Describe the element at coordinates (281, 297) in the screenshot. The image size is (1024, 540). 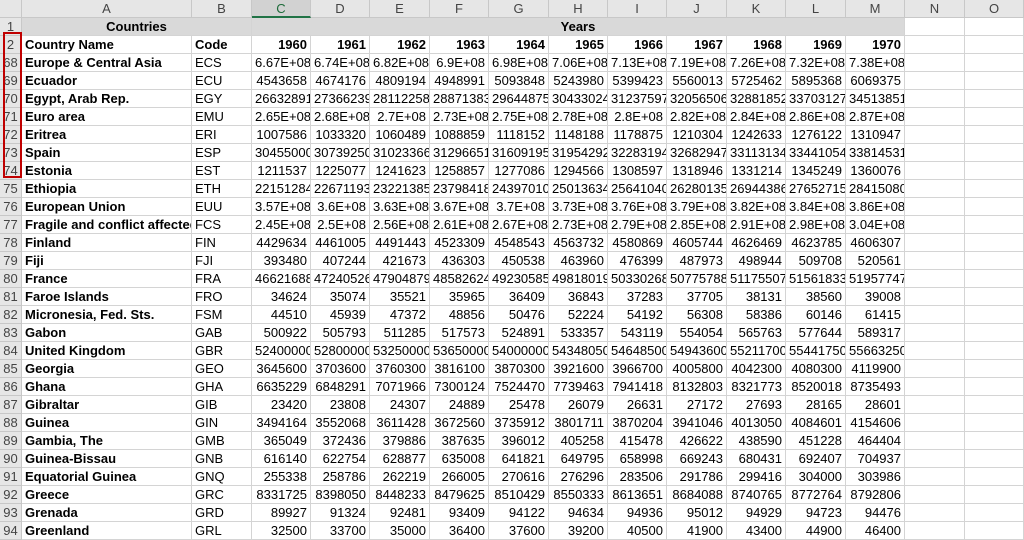
I see `population-cell: 34624` at that location.